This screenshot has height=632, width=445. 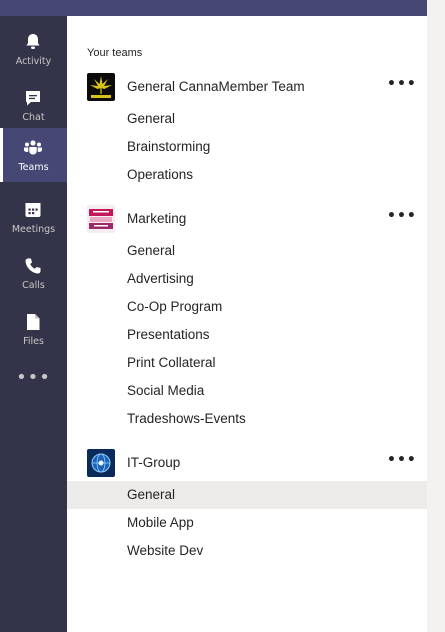 What do you see at coordinates (436, 324) in the screenshot?
I see `panel-edge` at bounding box center [436, 324].